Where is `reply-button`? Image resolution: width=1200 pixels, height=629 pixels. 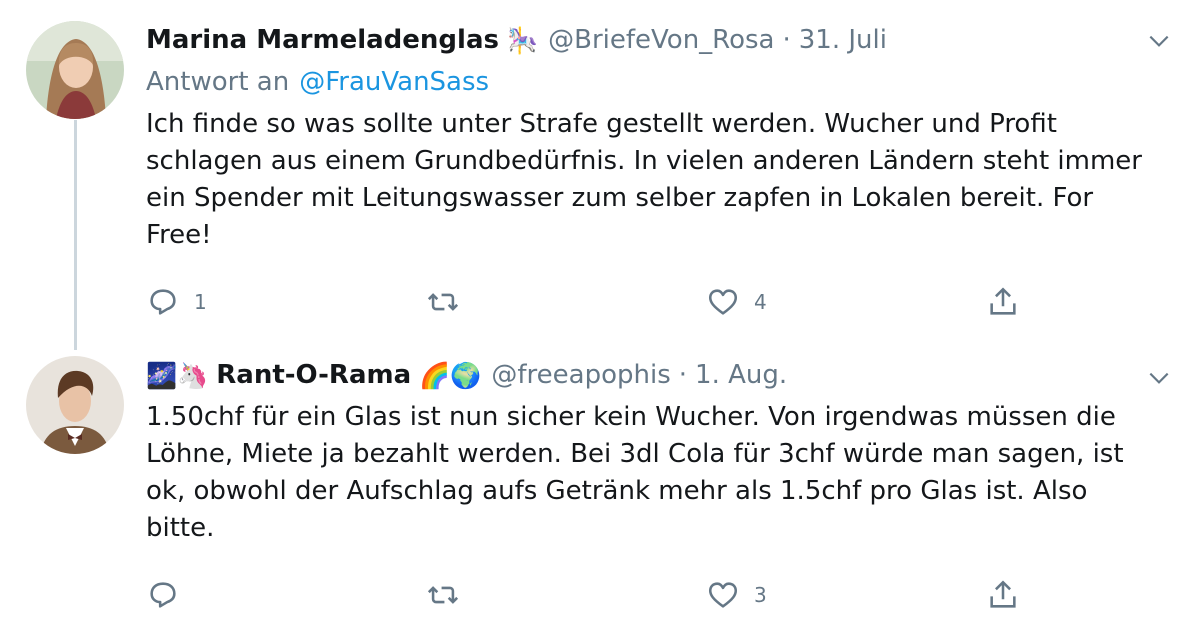
reply-button is located at coordinates (286, 595).